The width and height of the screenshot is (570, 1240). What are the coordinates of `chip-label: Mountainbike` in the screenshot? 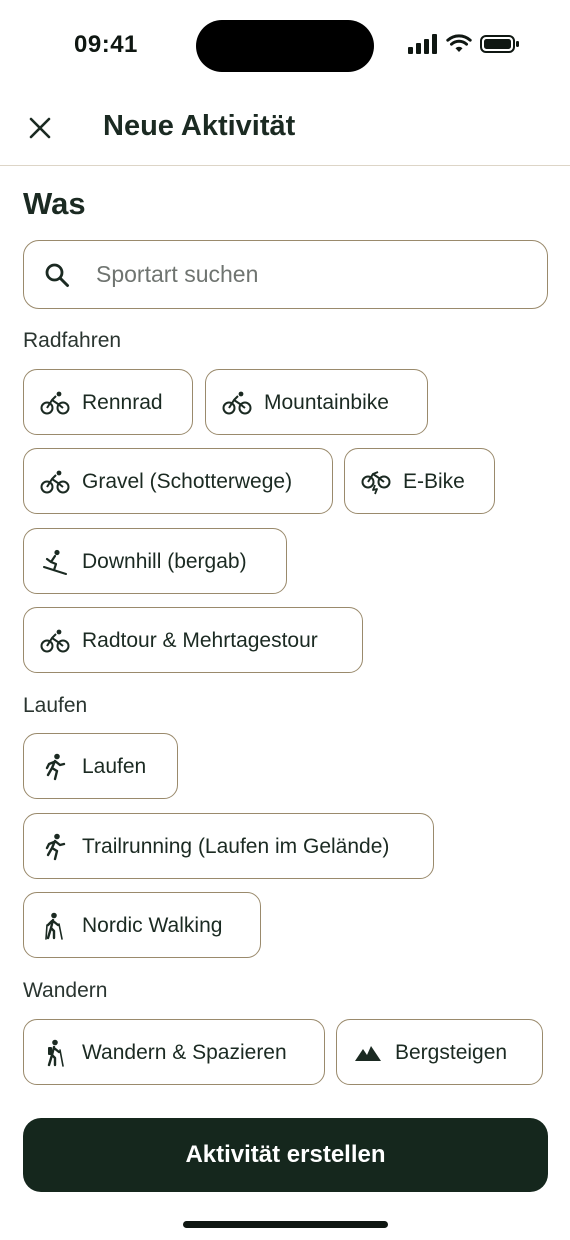 It's located at (326, 402).